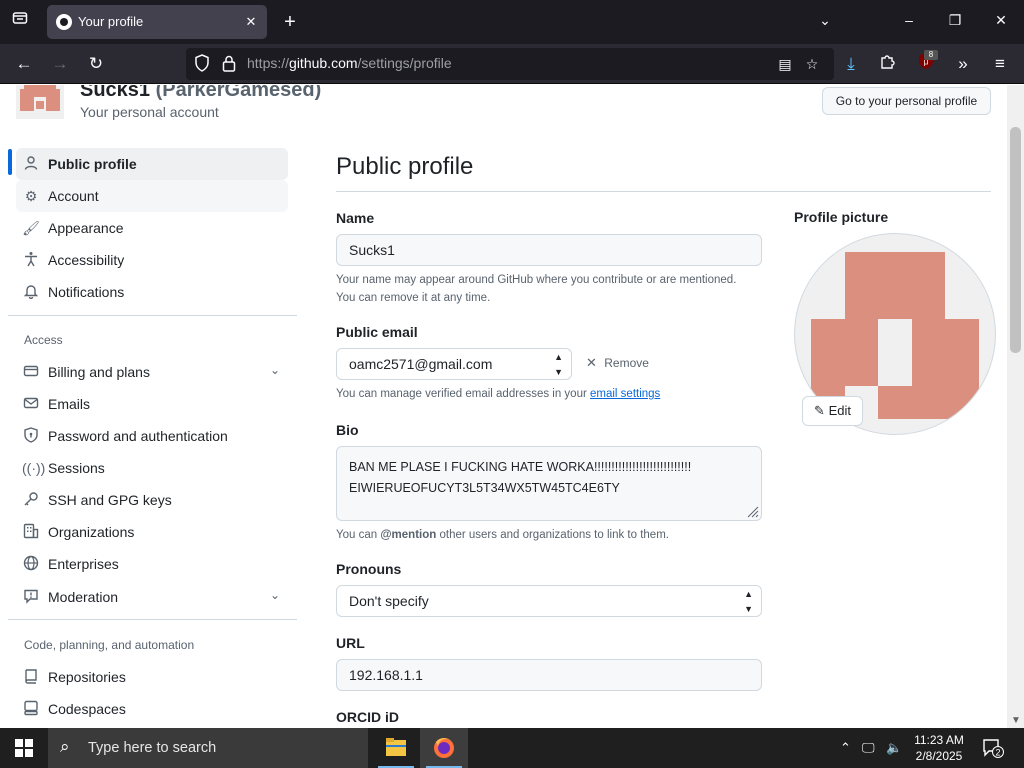 The height and width of the screenshot is (768, 1024). What do you see at coordinates (31, 709) in the screenshot?
I see `codespaces-icon` at bounding box center [31, 709].